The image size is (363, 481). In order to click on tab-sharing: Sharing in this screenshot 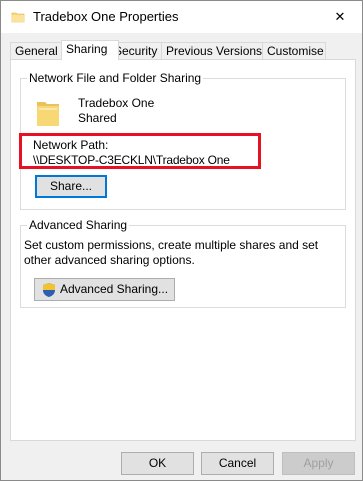, I will do `click(90, 50)`.